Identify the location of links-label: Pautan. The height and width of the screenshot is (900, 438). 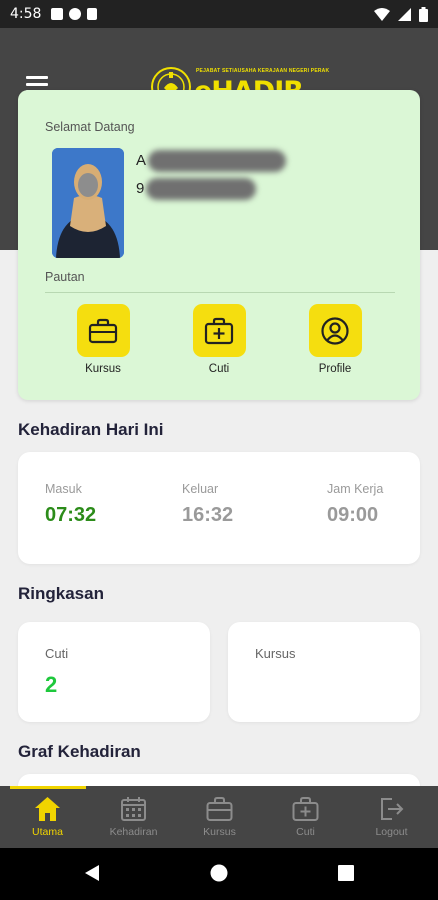
(65, 277).